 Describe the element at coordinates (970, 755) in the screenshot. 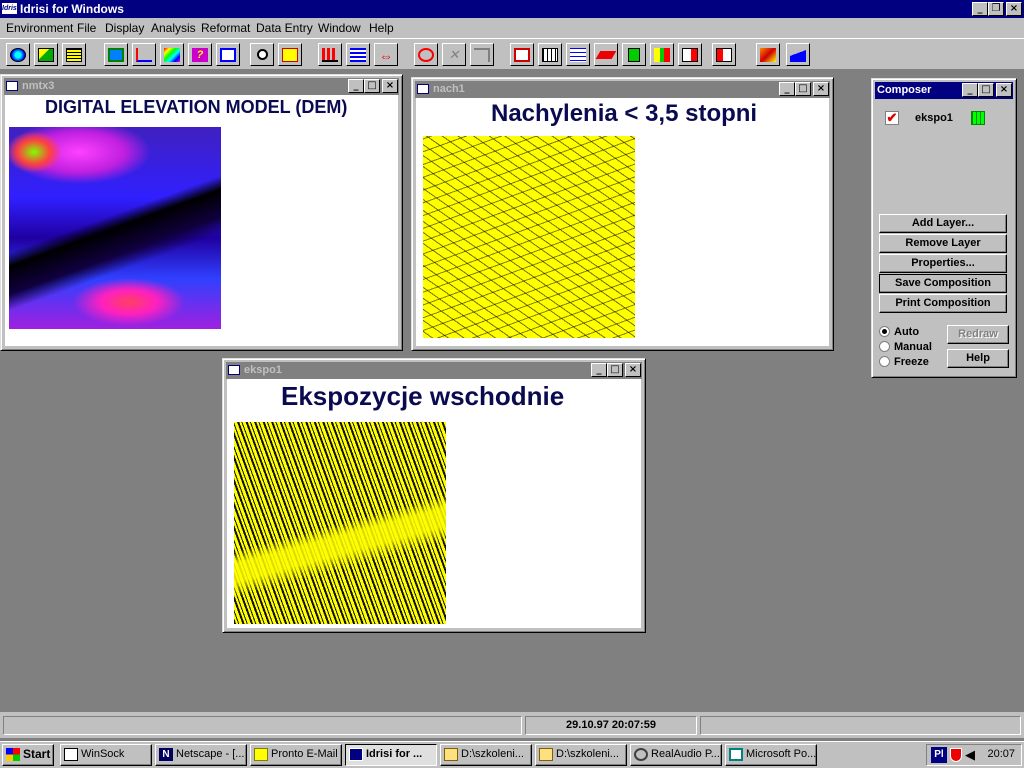

I see `volume-icon: ◀` at that location.